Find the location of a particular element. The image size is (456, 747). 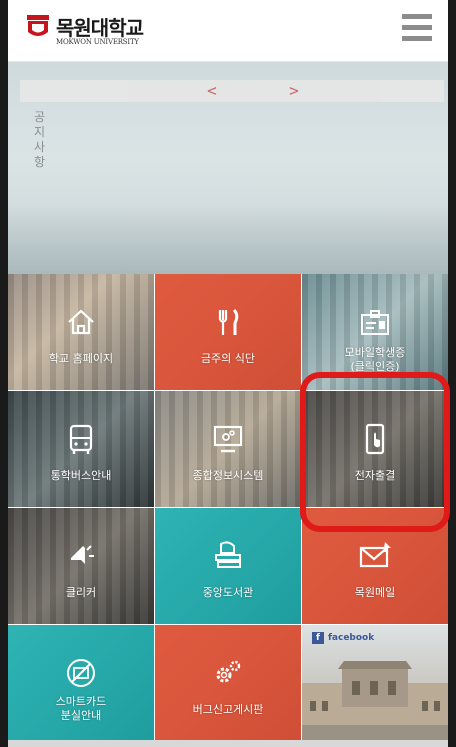

university-emblem-icon is located at coordinates (38, 25).